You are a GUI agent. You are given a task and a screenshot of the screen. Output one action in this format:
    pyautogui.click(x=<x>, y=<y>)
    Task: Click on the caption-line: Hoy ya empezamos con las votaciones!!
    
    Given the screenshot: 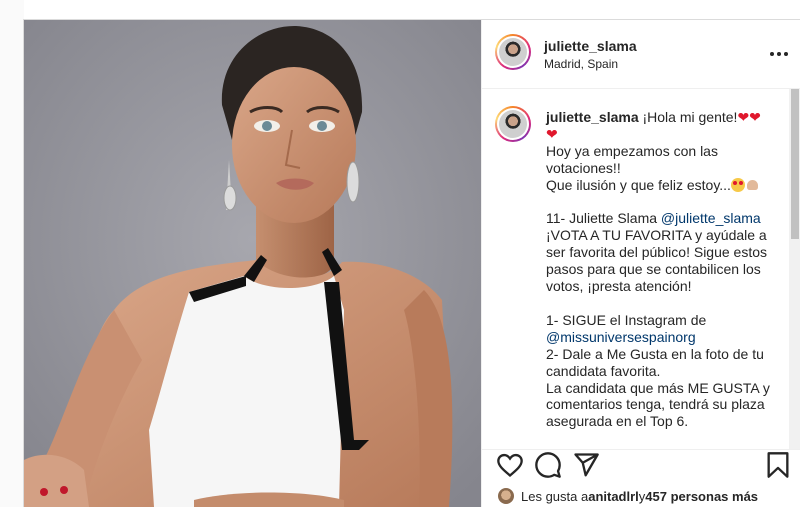 What is the action you would take?
    pyautogui.click(x=634, y=159)
    